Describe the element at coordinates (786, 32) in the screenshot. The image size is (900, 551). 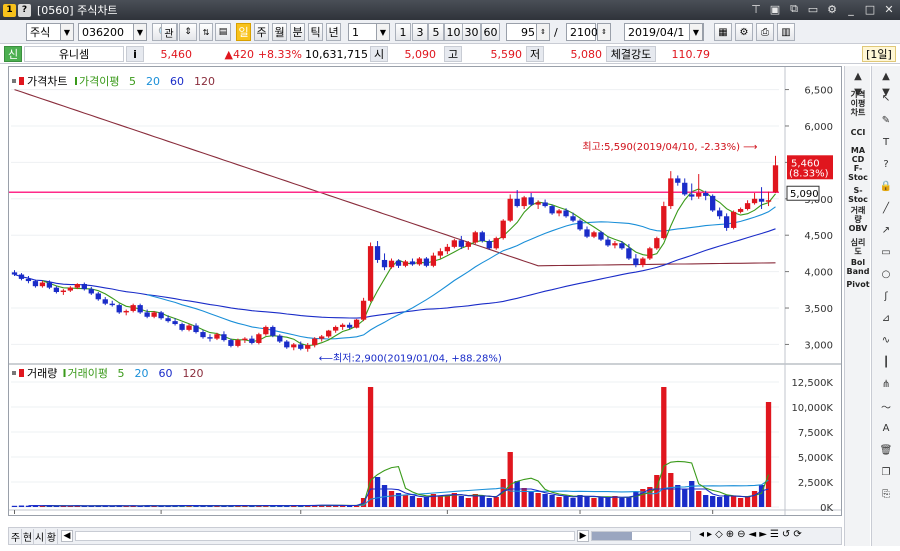
I see `layout-icon: ▥` at that location.